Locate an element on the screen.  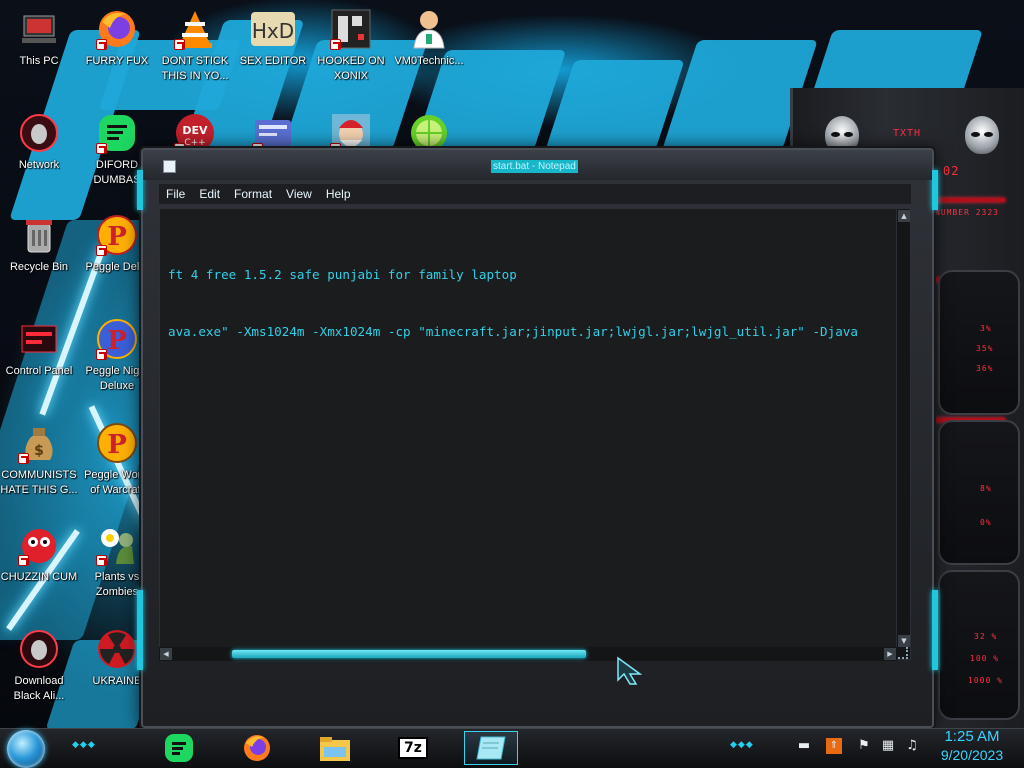
taskbar-file-explorer is located at coordinates (335, 748).